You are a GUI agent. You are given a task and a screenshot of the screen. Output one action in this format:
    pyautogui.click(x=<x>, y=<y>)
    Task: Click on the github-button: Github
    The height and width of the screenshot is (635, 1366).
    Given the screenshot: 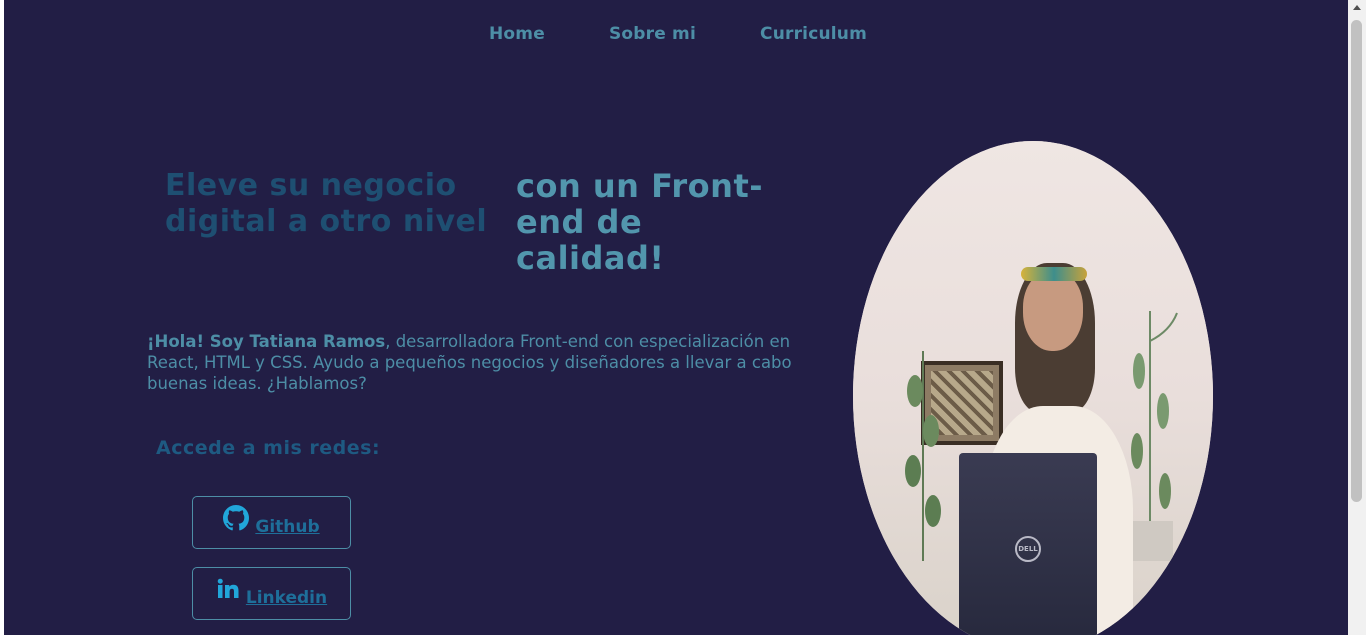 What is the action you would take?
    pyautogui.click(x=271, y=522)
    